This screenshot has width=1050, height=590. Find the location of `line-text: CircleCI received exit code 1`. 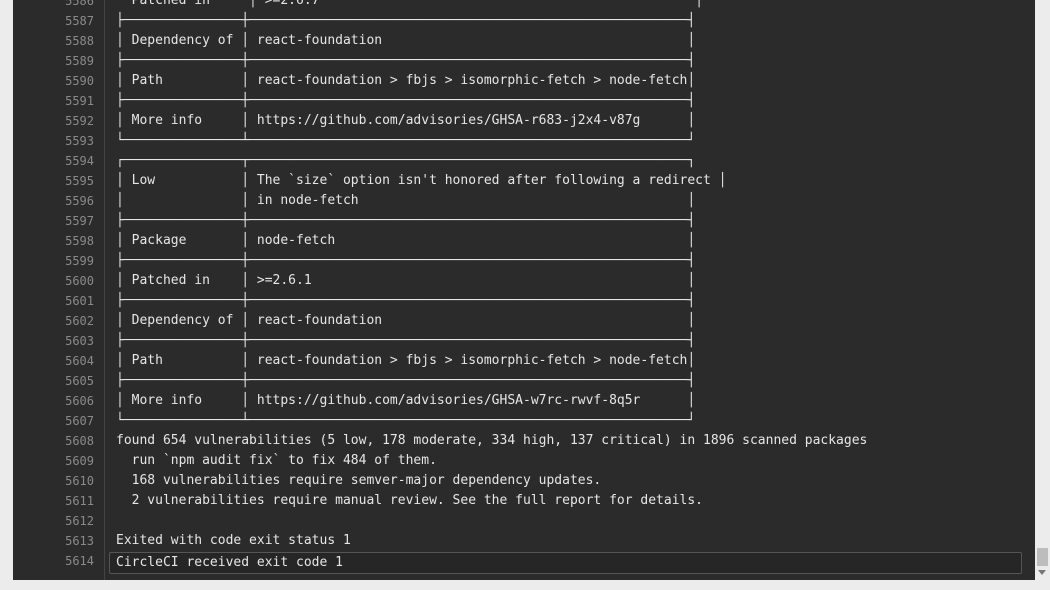

line-text: CircleCI received exit code 1 is located at coordinates (565, 563).